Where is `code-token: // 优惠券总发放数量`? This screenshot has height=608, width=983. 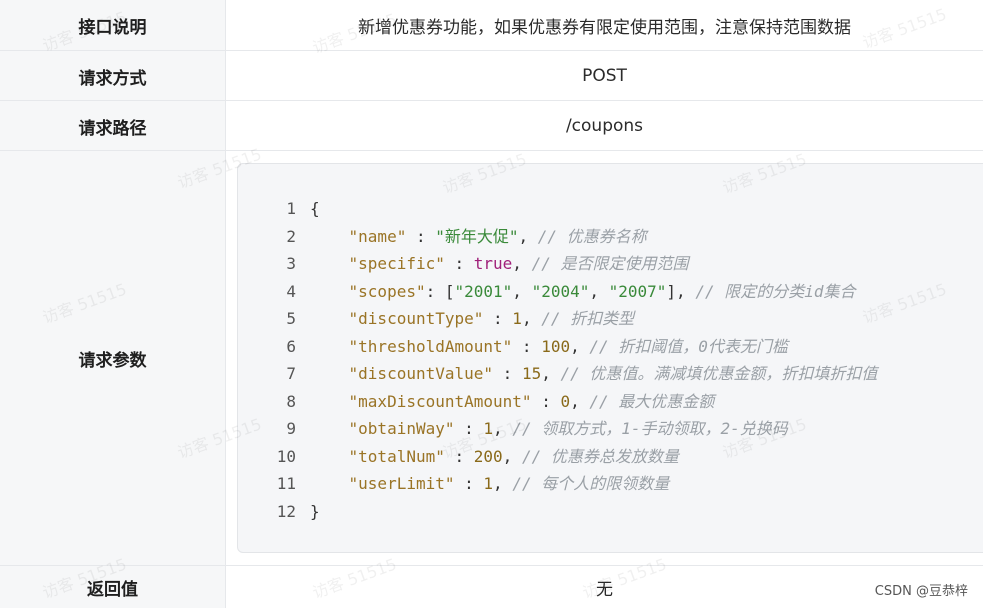
code-token: // 优惠券总发放数量 is located at coordinates (600, 456).